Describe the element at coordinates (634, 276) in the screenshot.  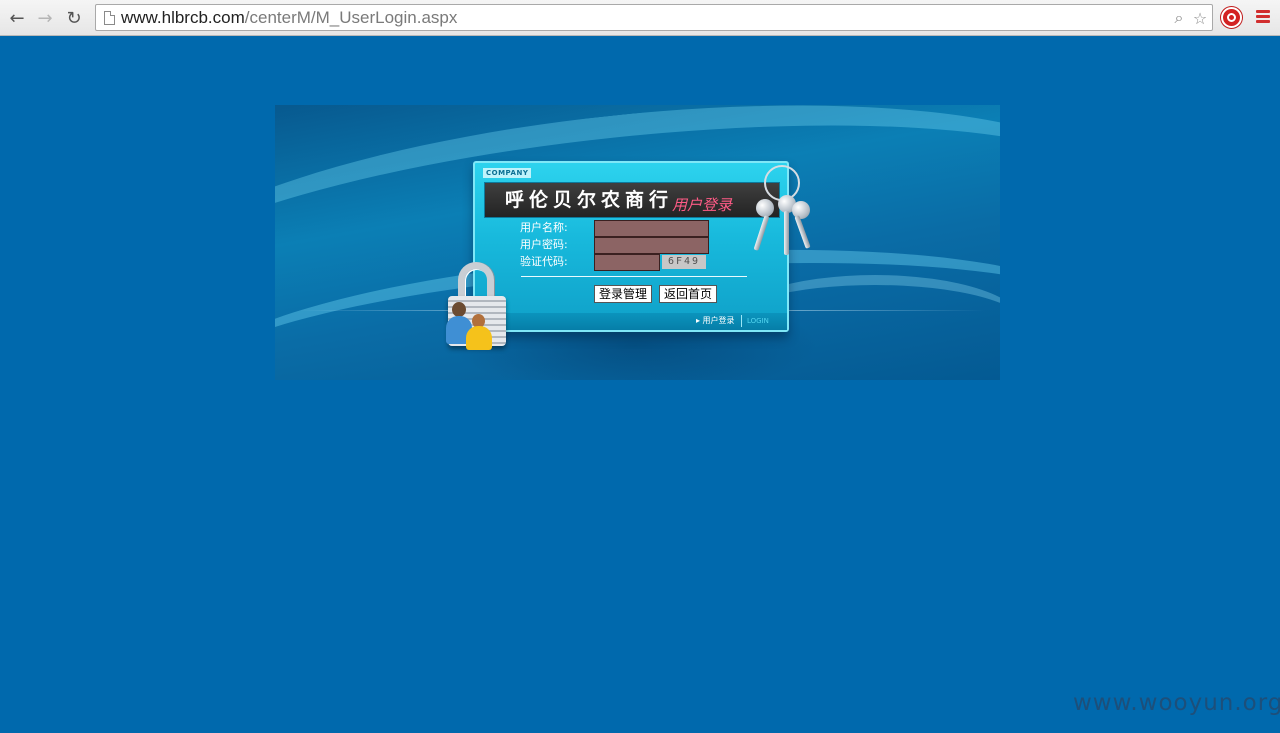
I see `form-divider` at that location.